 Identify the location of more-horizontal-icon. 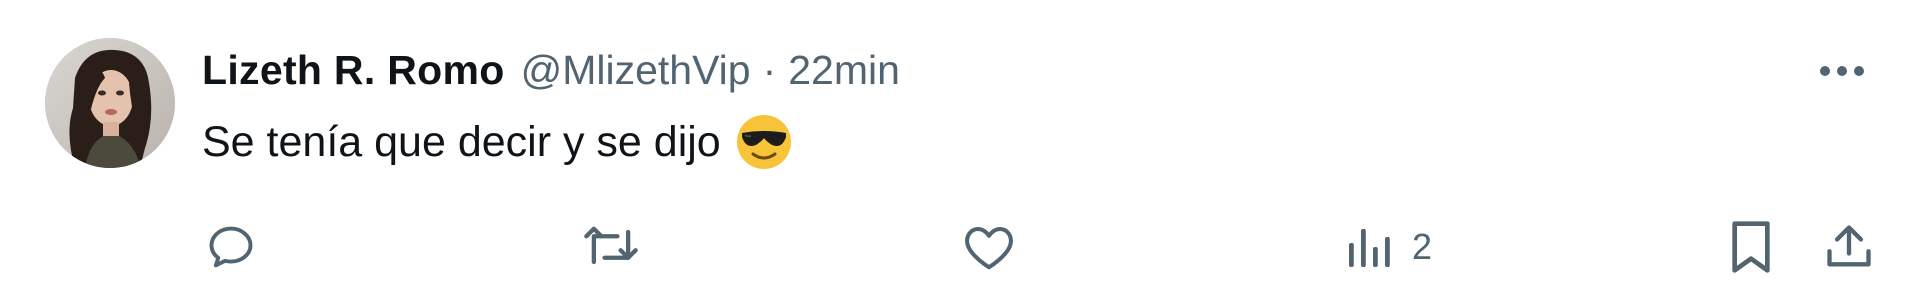
(1842, 71).